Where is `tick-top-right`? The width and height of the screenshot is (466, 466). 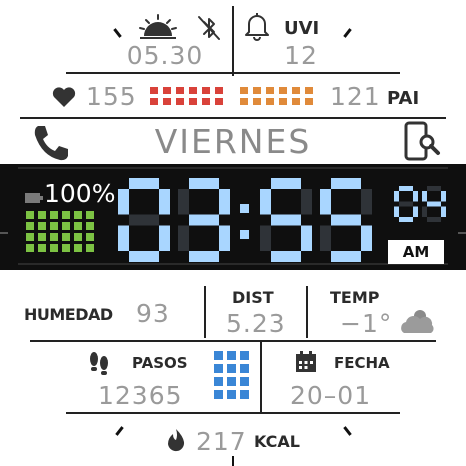
tick-top-right is located at coordinates (347, 33).